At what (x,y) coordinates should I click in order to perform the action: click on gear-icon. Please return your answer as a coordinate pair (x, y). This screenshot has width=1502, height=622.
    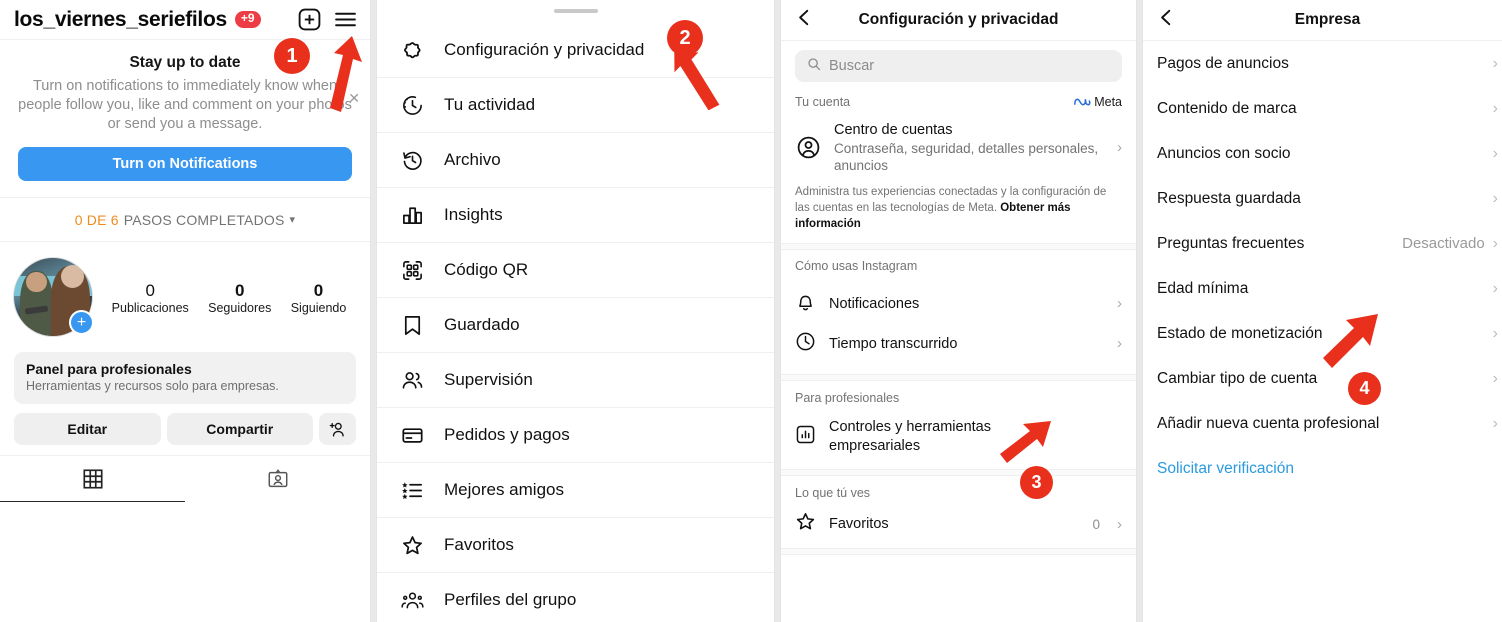
    Looking at the image, I should click on (412, 50).